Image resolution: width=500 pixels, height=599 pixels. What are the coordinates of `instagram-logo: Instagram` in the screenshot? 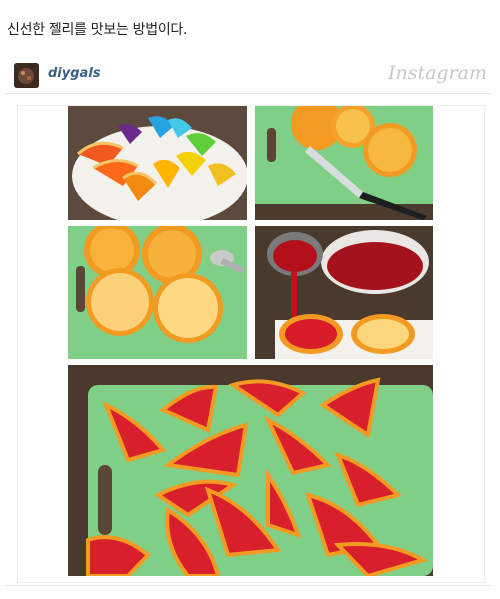 It's located at (437, 73).